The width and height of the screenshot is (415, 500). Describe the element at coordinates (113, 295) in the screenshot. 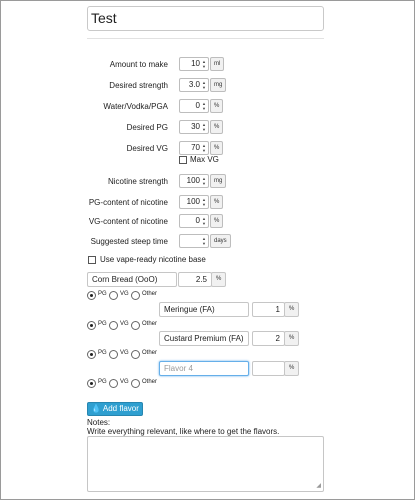

I see `flavor-1-vg-radio` at that location.